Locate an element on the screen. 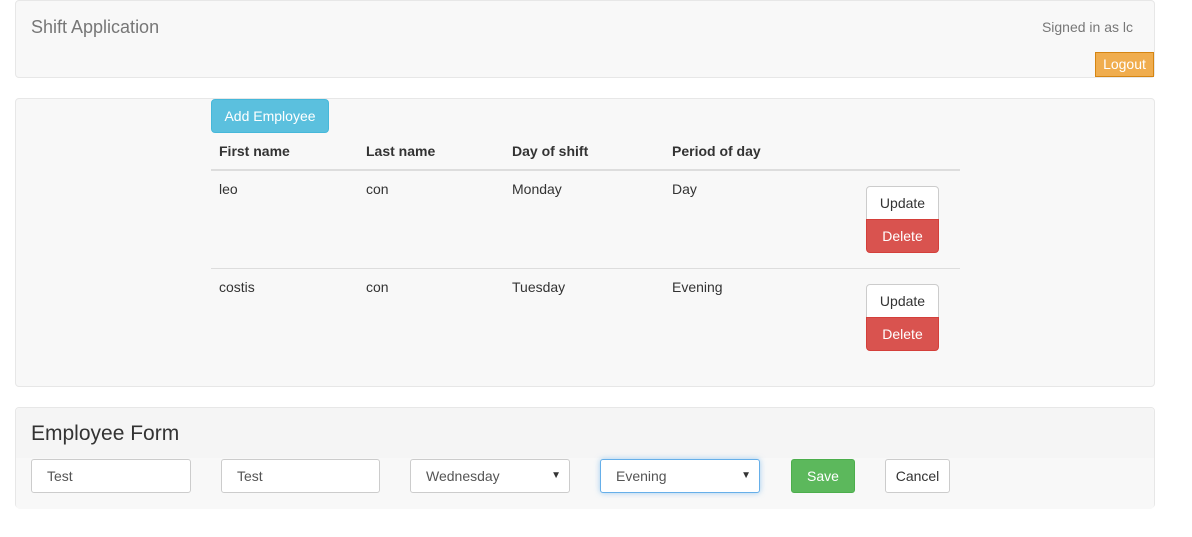  first-name-input: Test is located at coordinates (111, 476).